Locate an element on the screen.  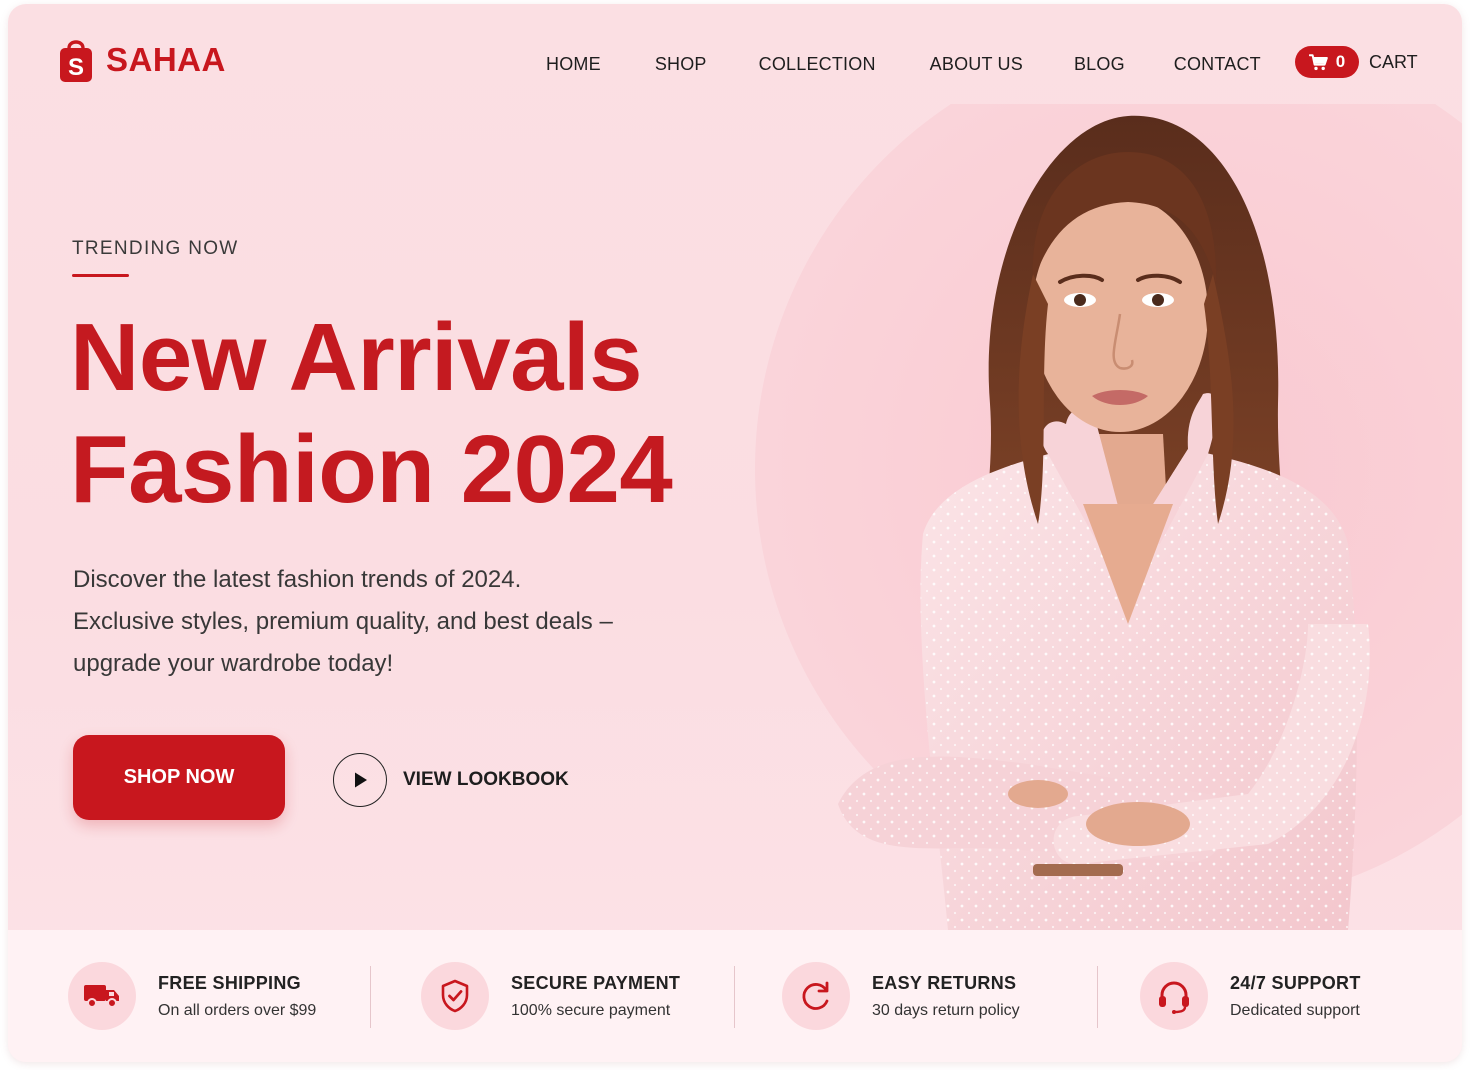
refresh-icon-wrap is located at coordinates (816, 996).